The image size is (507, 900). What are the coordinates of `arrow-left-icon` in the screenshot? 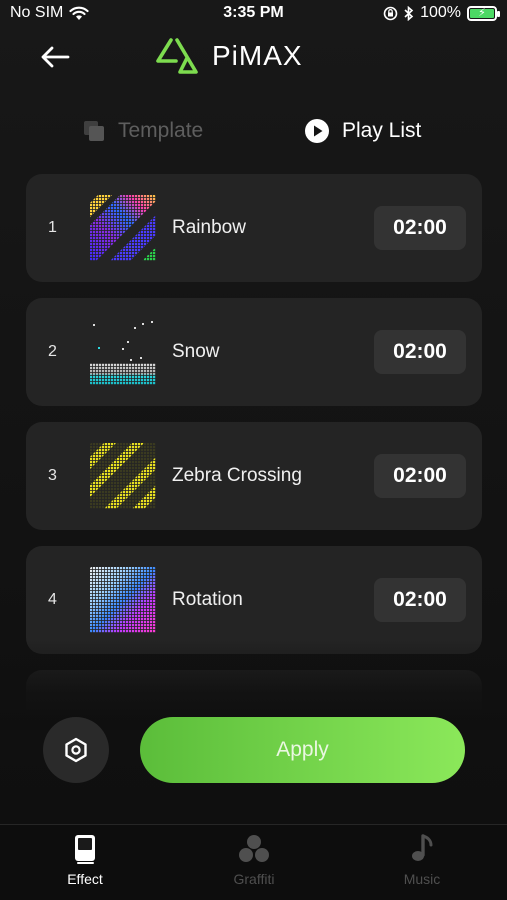 It's located at (55, 57).